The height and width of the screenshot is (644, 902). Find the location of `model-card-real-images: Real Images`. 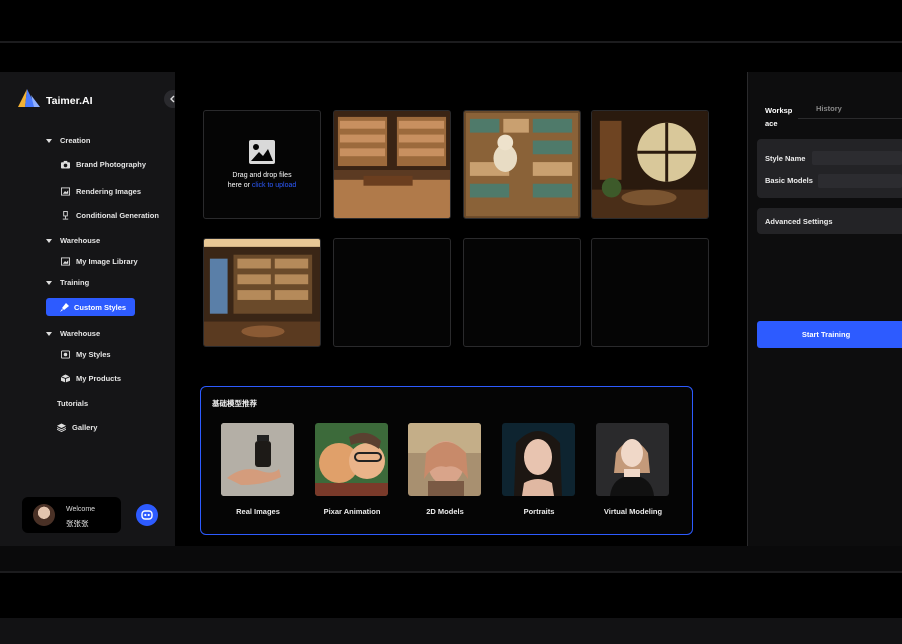

model-card-real-images: Real Images is located at coordinates (258, 469).